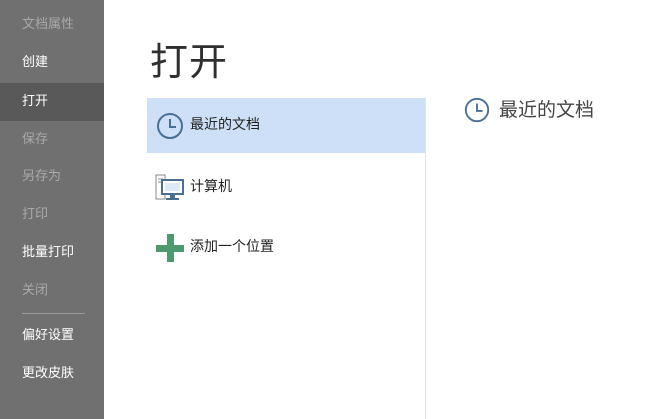 Image resolution: width=668 pixels, height=419 pixels. What do you see at coordinates (53, 313) in the screenshot?
I see `sidebar-divider` at bounding box center [53, 313].